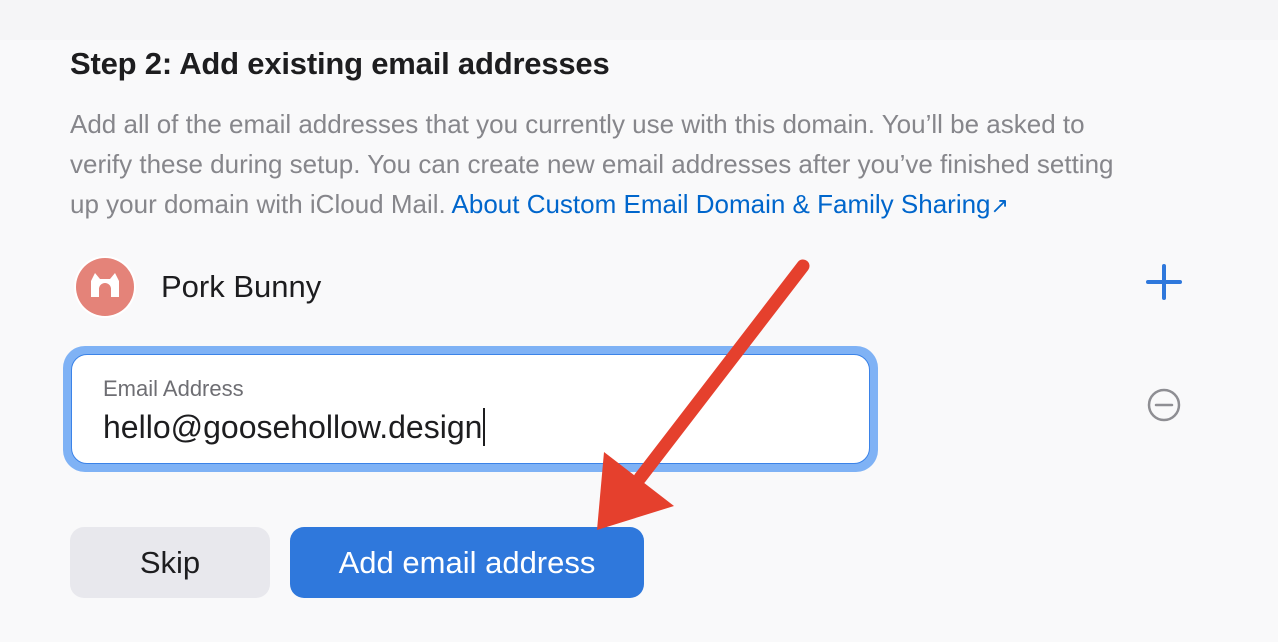 The width and height of the screenshot is (1278, 642). What do you see at coordinates (173, 388) in the screenshot?
I see `email-field-label: Email Address` at bounding box center [173, 388].